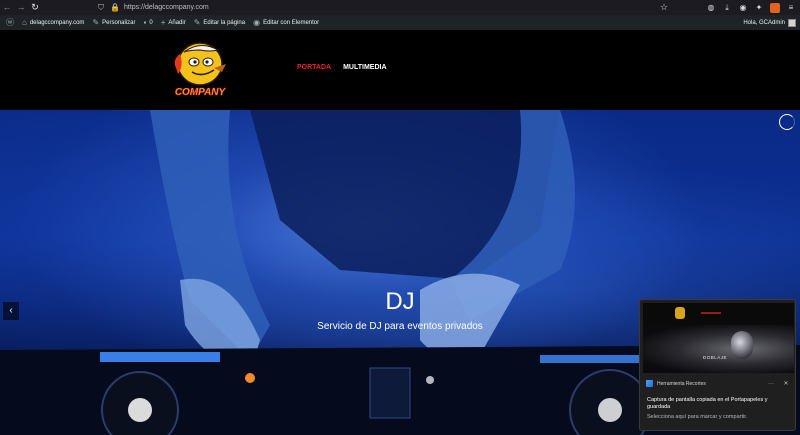 The width and height of the screenshot is (800, 435). What do you see at coordinates (791, 8) in the screenshot?
I see `menu-icon: ≡` at bounding box center [791, 8].